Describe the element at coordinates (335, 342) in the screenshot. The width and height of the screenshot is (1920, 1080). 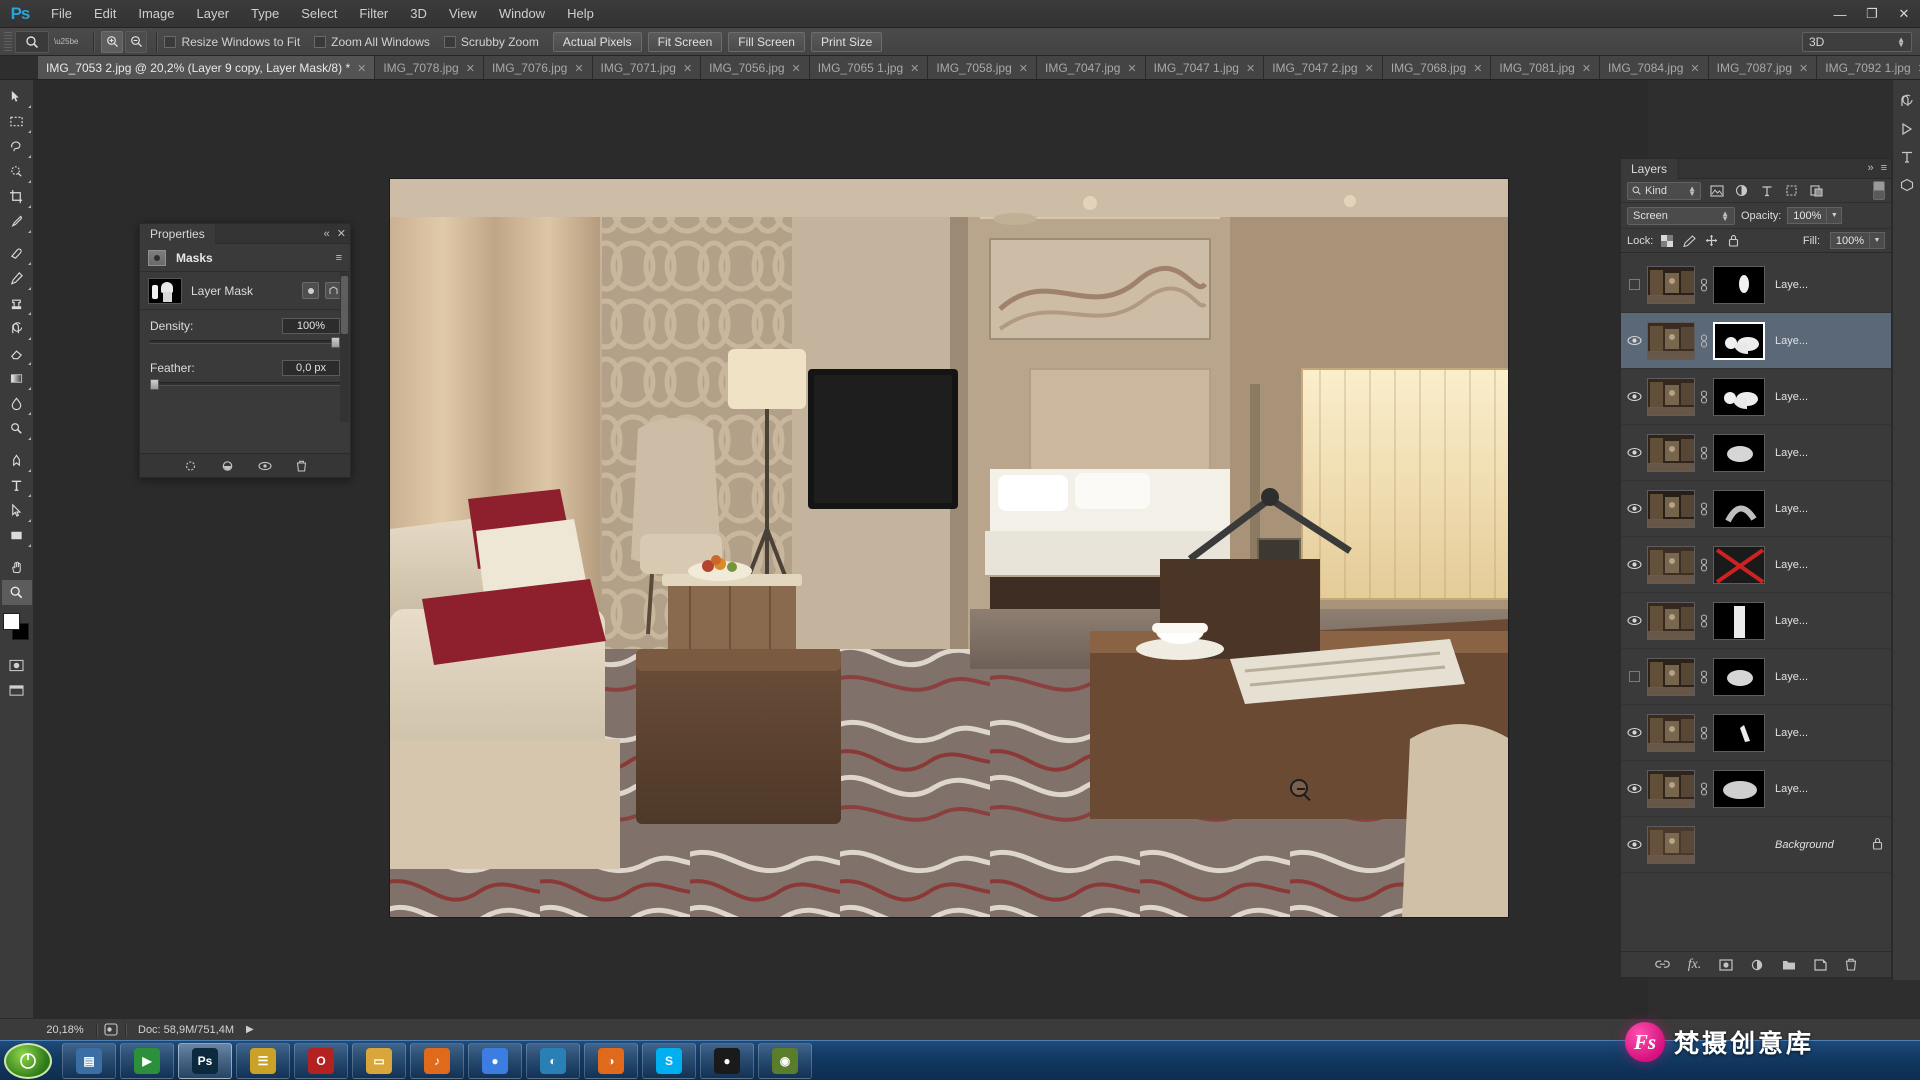
I see `density-slider-knob` at that location.